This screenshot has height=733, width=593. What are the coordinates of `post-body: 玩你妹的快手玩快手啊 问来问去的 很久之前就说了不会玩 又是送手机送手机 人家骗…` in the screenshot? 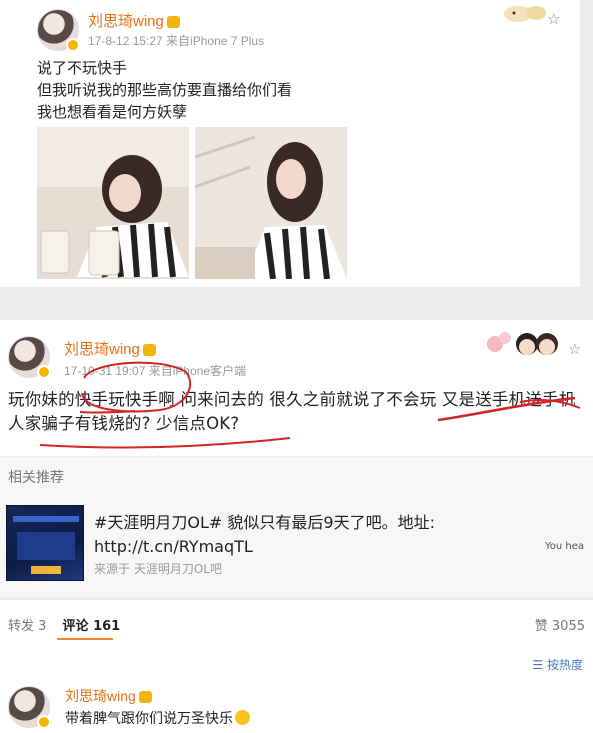 It's located at (292, 411).